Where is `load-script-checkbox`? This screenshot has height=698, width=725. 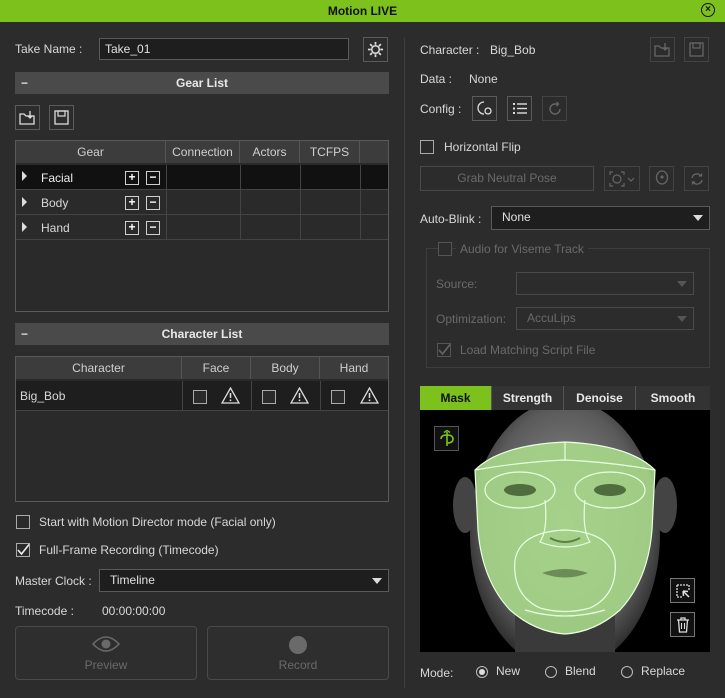 load-script-checkbox is located at coordinates (444, 350).